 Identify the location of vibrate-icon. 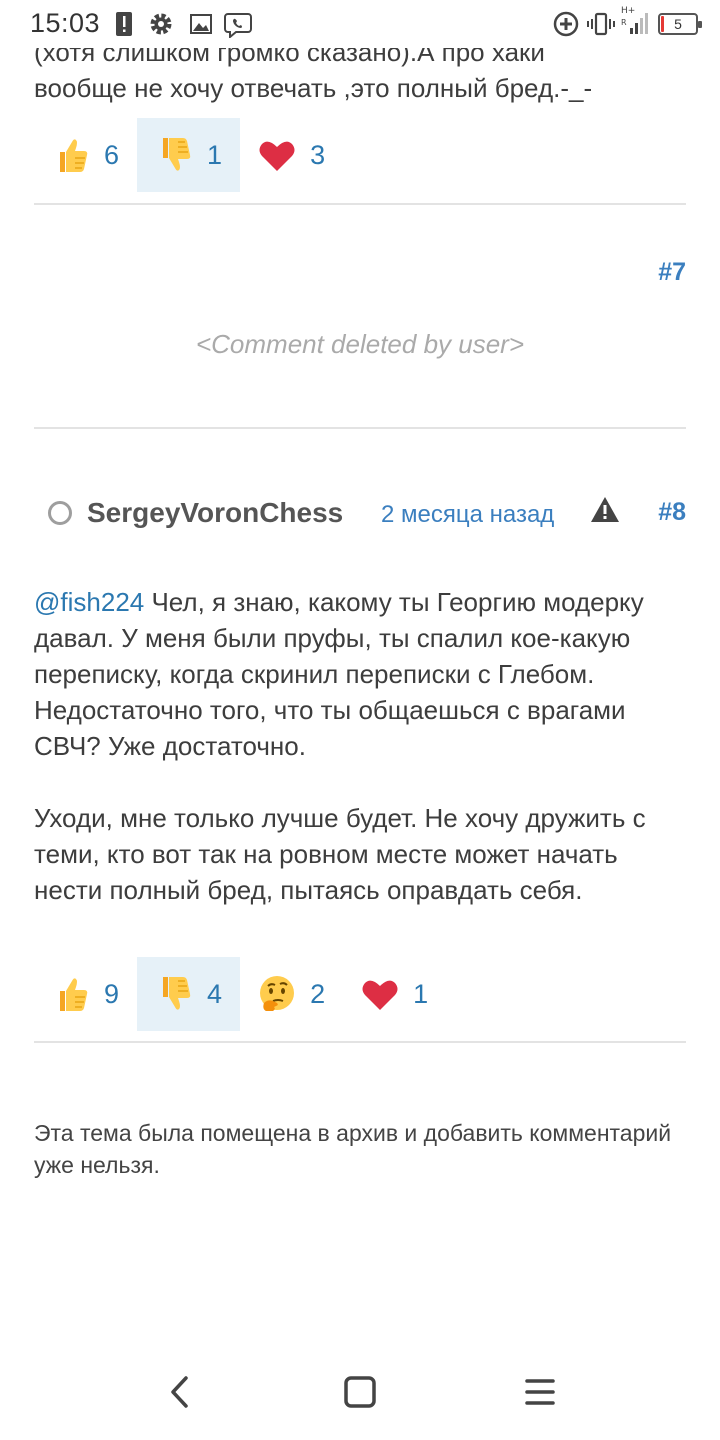
(601, 24).